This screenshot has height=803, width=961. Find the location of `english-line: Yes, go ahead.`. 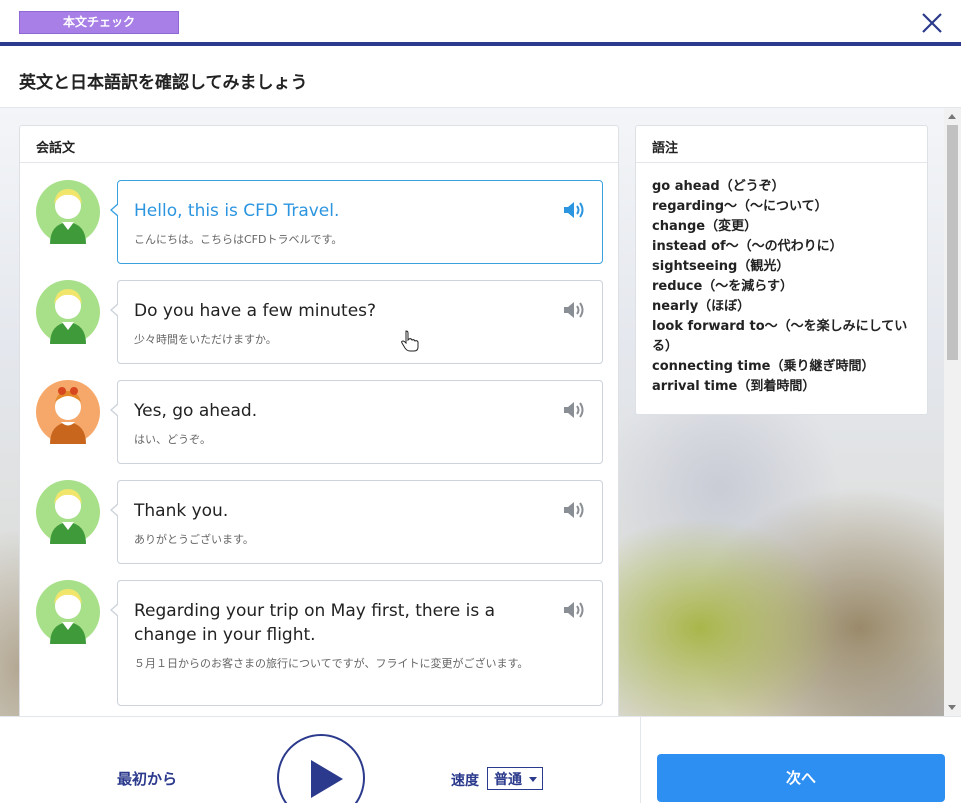

english-line: Yes, go ahead. is located at coordinates (196, 411).